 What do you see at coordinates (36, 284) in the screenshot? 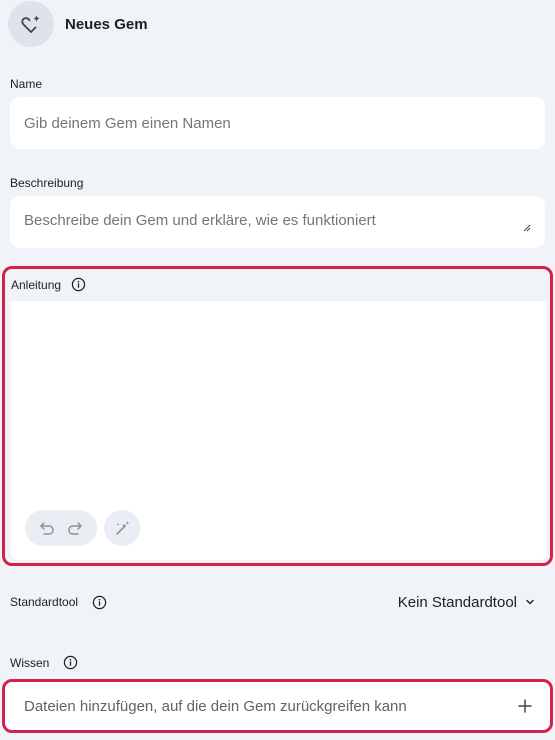
I see `instructions-label: Anleitung` at bounding box center [36, 284].